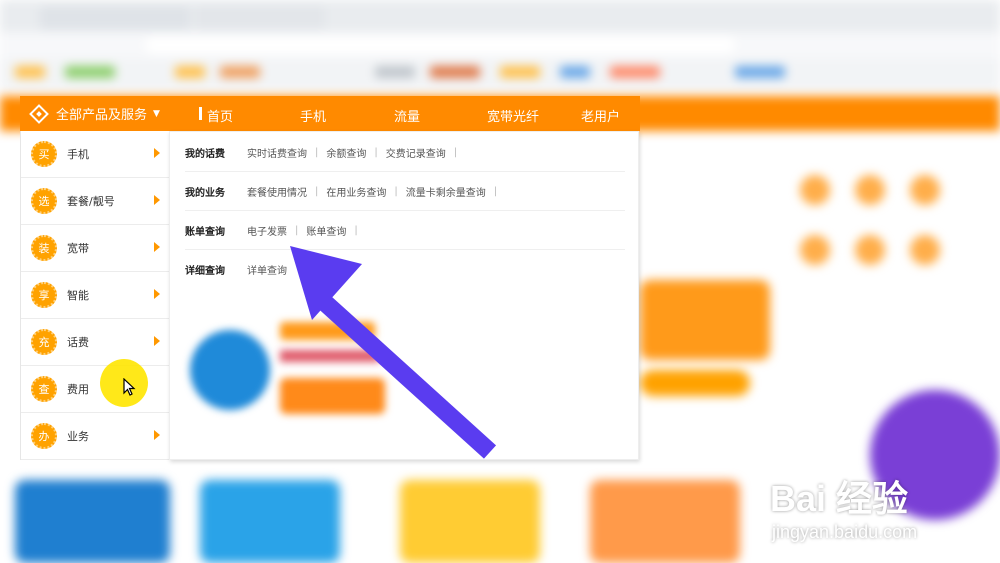  What do you see at coordinates (845, 532) in the screenshot?
I see `watermark-url: jingyan.baidu.com` at bounding box center [845, 532].